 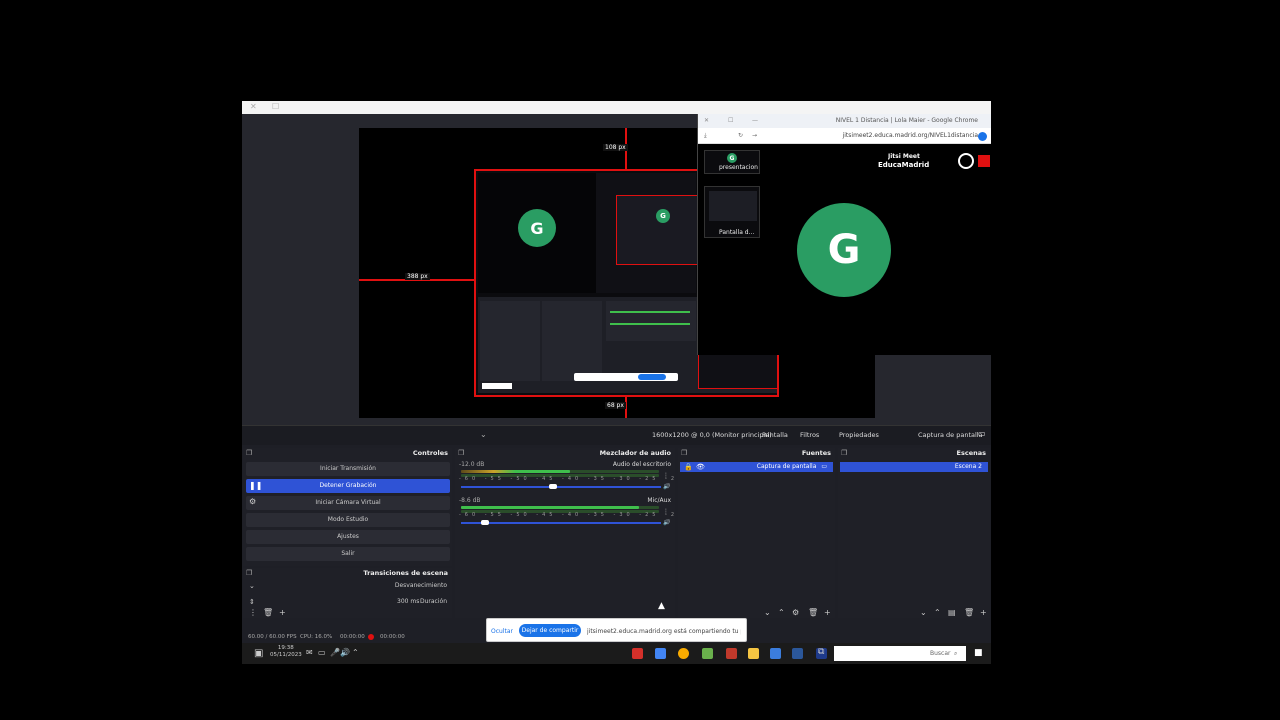 What do you see at coordinates (348, 503) in the screenshot?
I see `start-virtual-camera-button: Iniciar Cámara Virtual` at bounding box center [348, 503].